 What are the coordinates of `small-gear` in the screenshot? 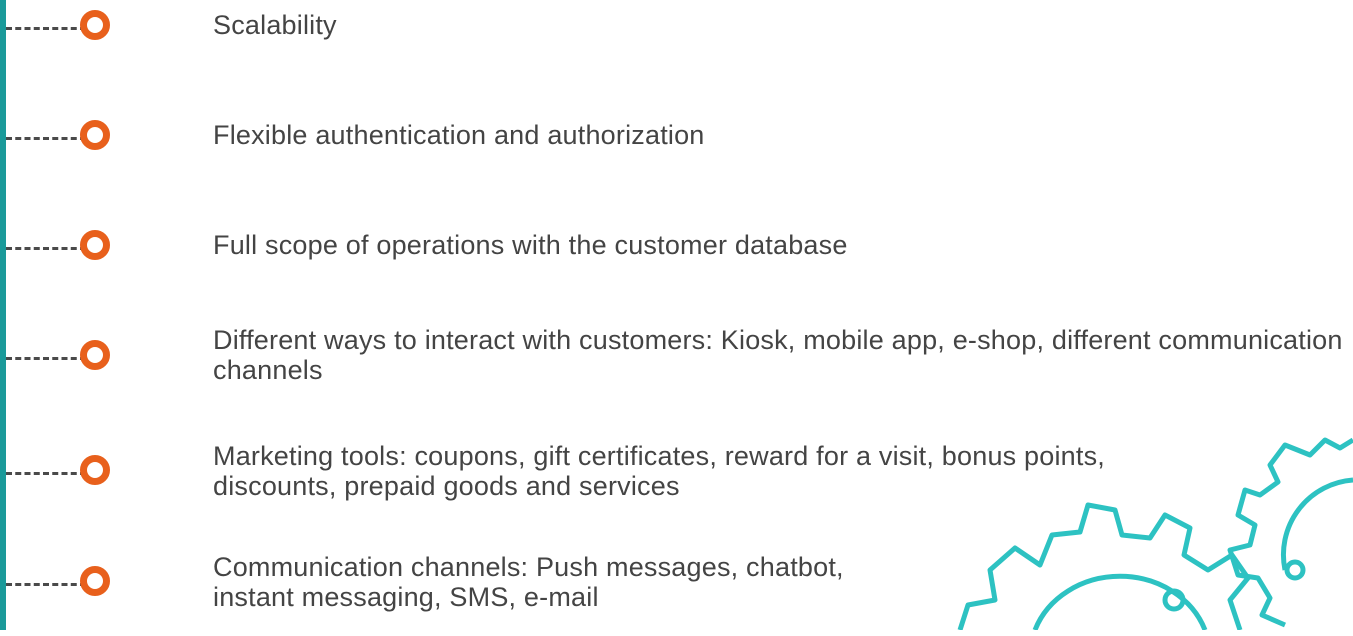 It's located at (1290, 532).